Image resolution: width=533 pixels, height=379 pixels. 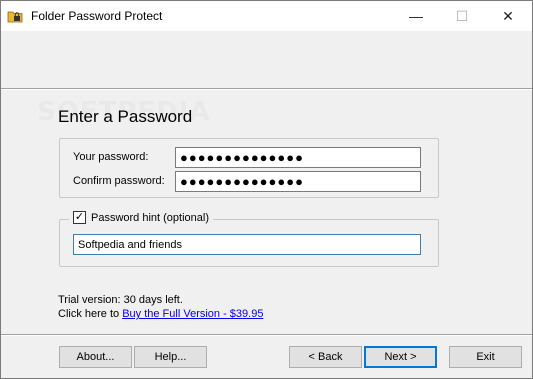 I want to click on confirm-password-field: ●●●●●●●●●●●●●●, so click(x=298, y=181).